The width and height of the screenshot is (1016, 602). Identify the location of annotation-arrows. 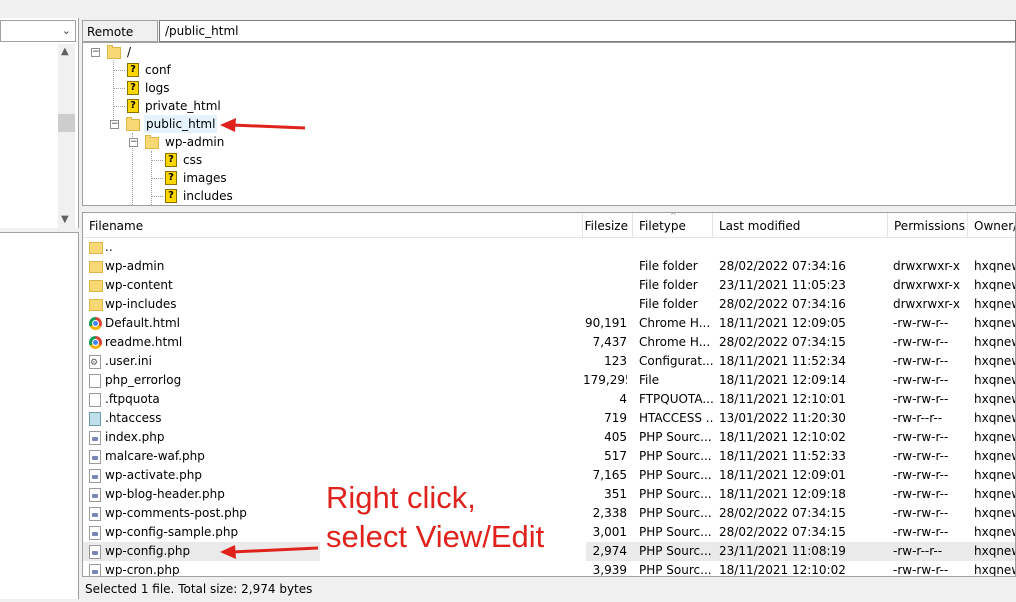
(269, 338).